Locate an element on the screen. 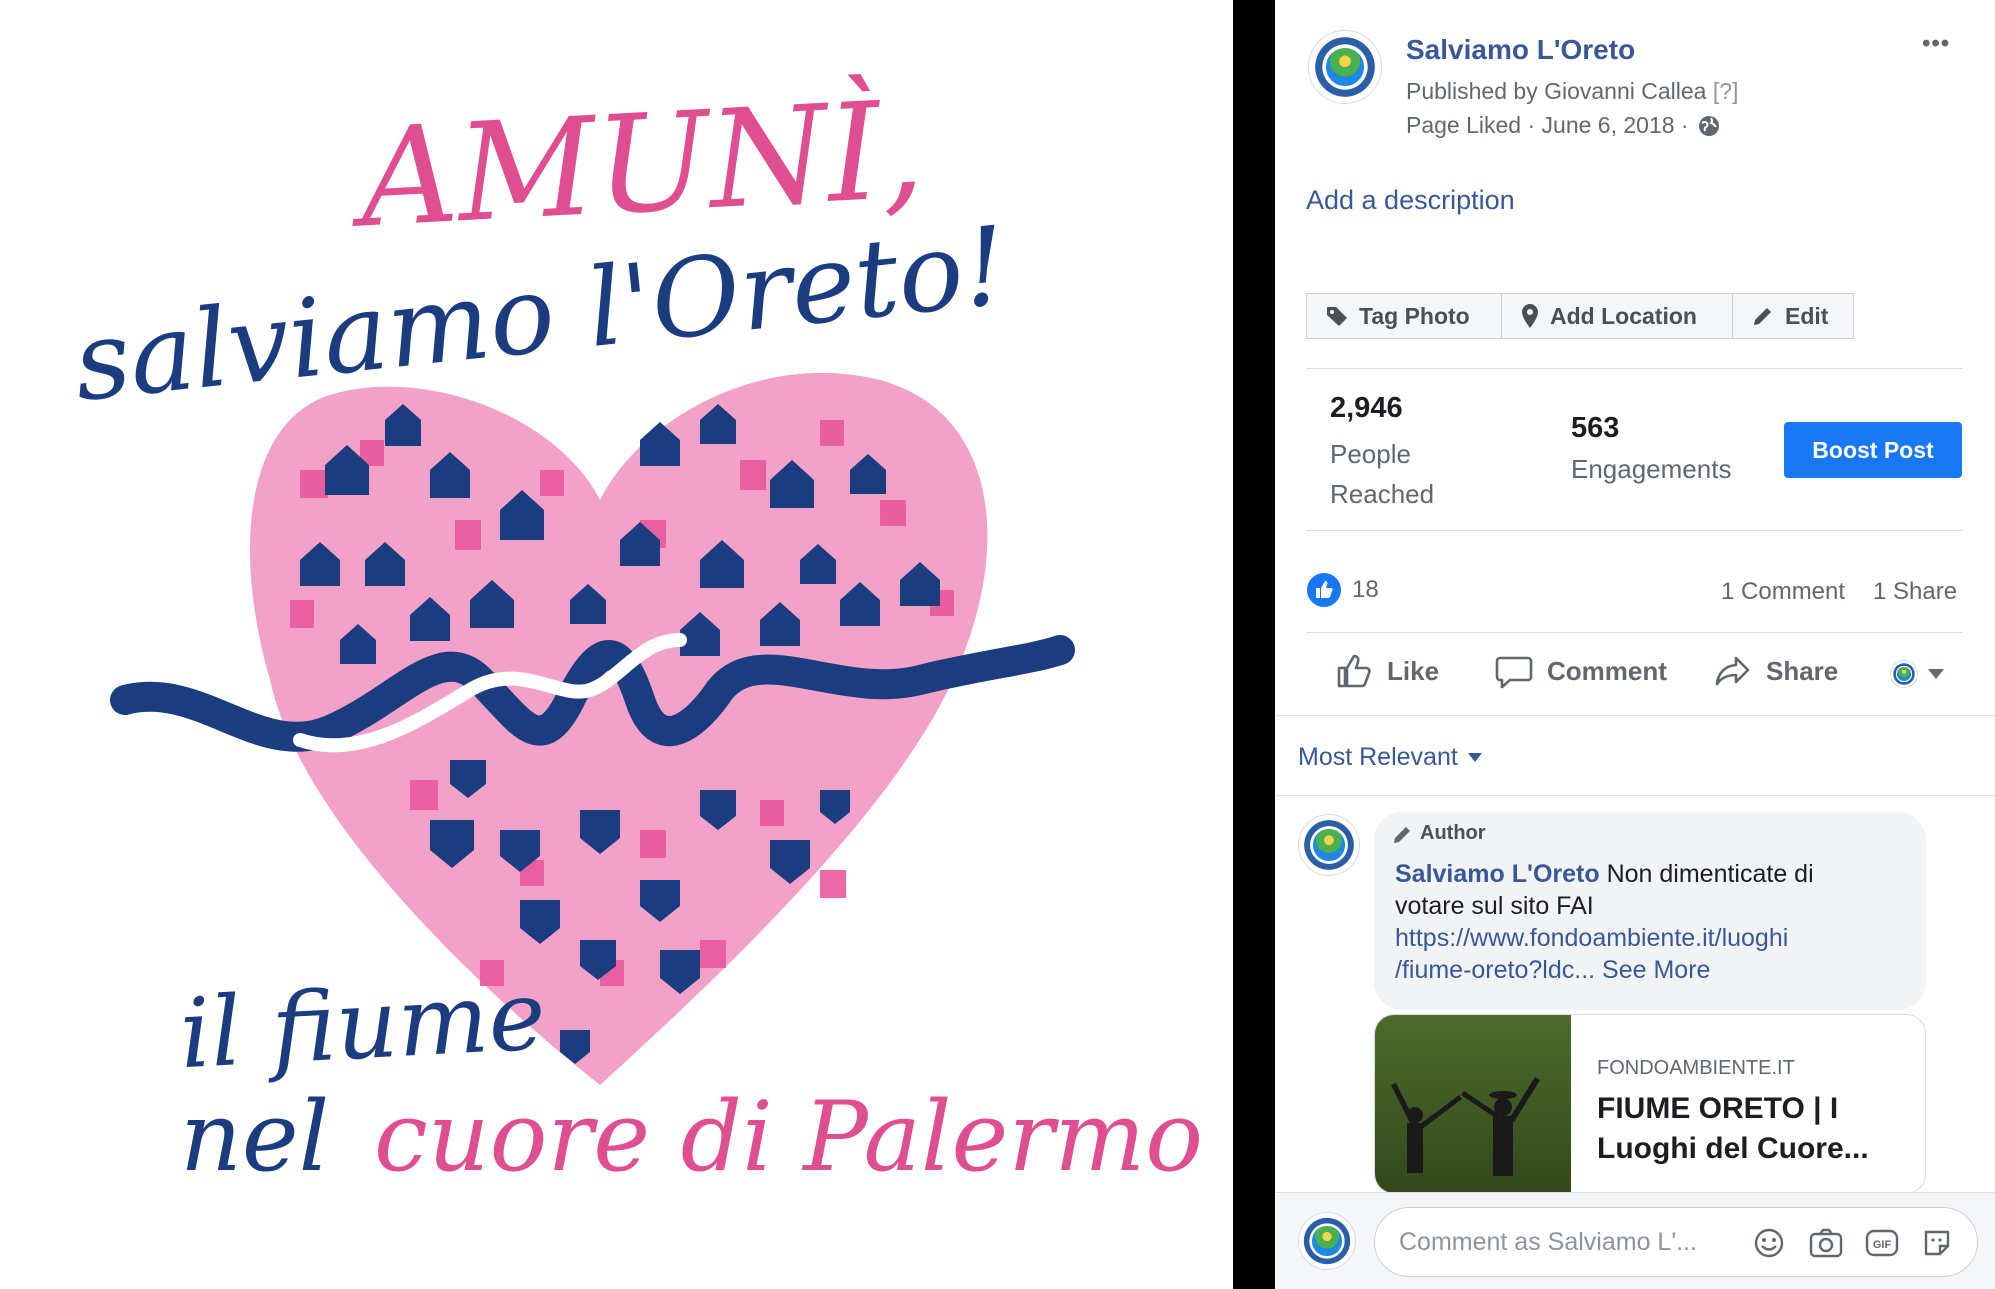 The image size is (1995, 1289). help-link: [?] is located at coordinates (1726, 91).